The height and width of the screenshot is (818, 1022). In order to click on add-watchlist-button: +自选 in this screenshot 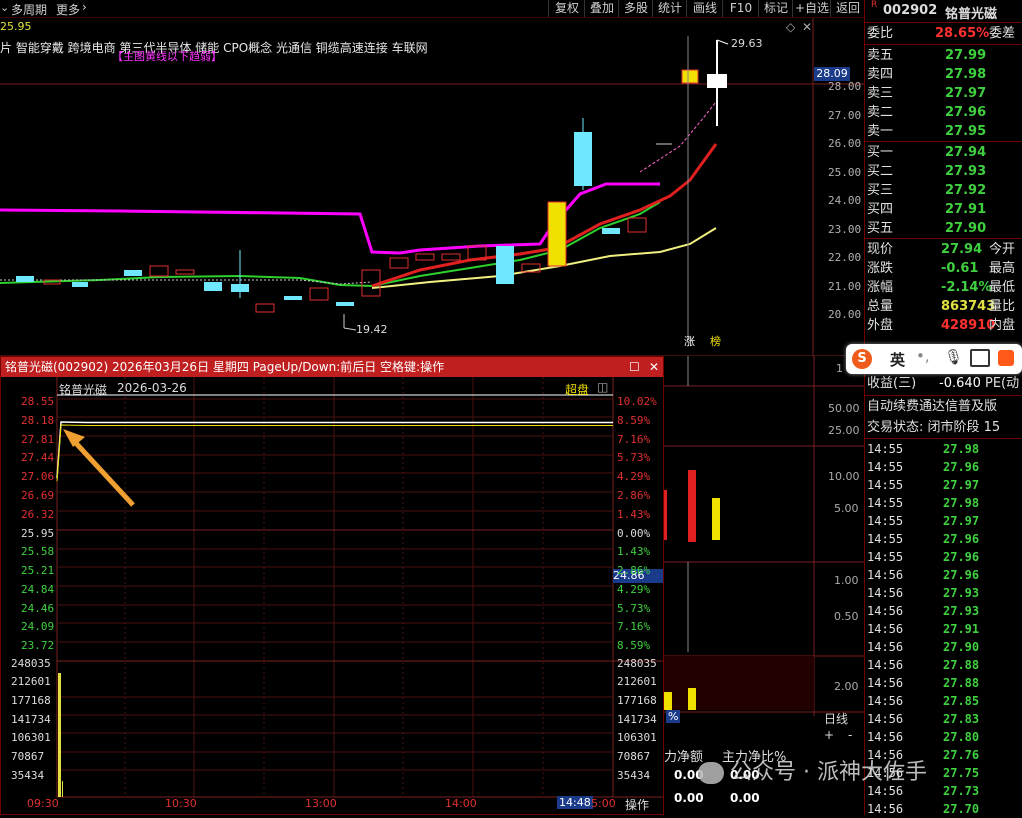, I will do `click(811, 8)`.